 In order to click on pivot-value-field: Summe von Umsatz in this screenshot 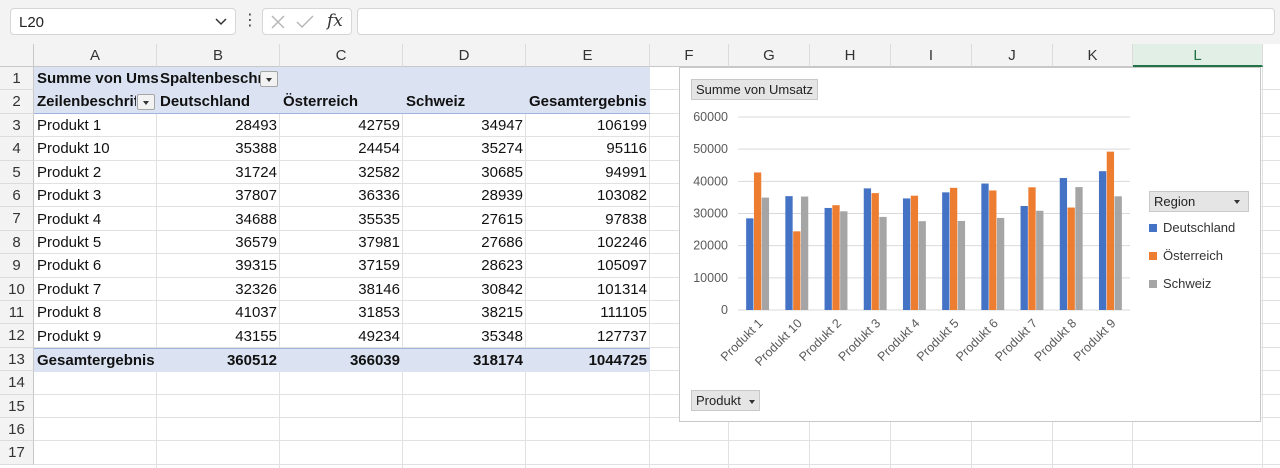, I will do `click(96, 78)`.